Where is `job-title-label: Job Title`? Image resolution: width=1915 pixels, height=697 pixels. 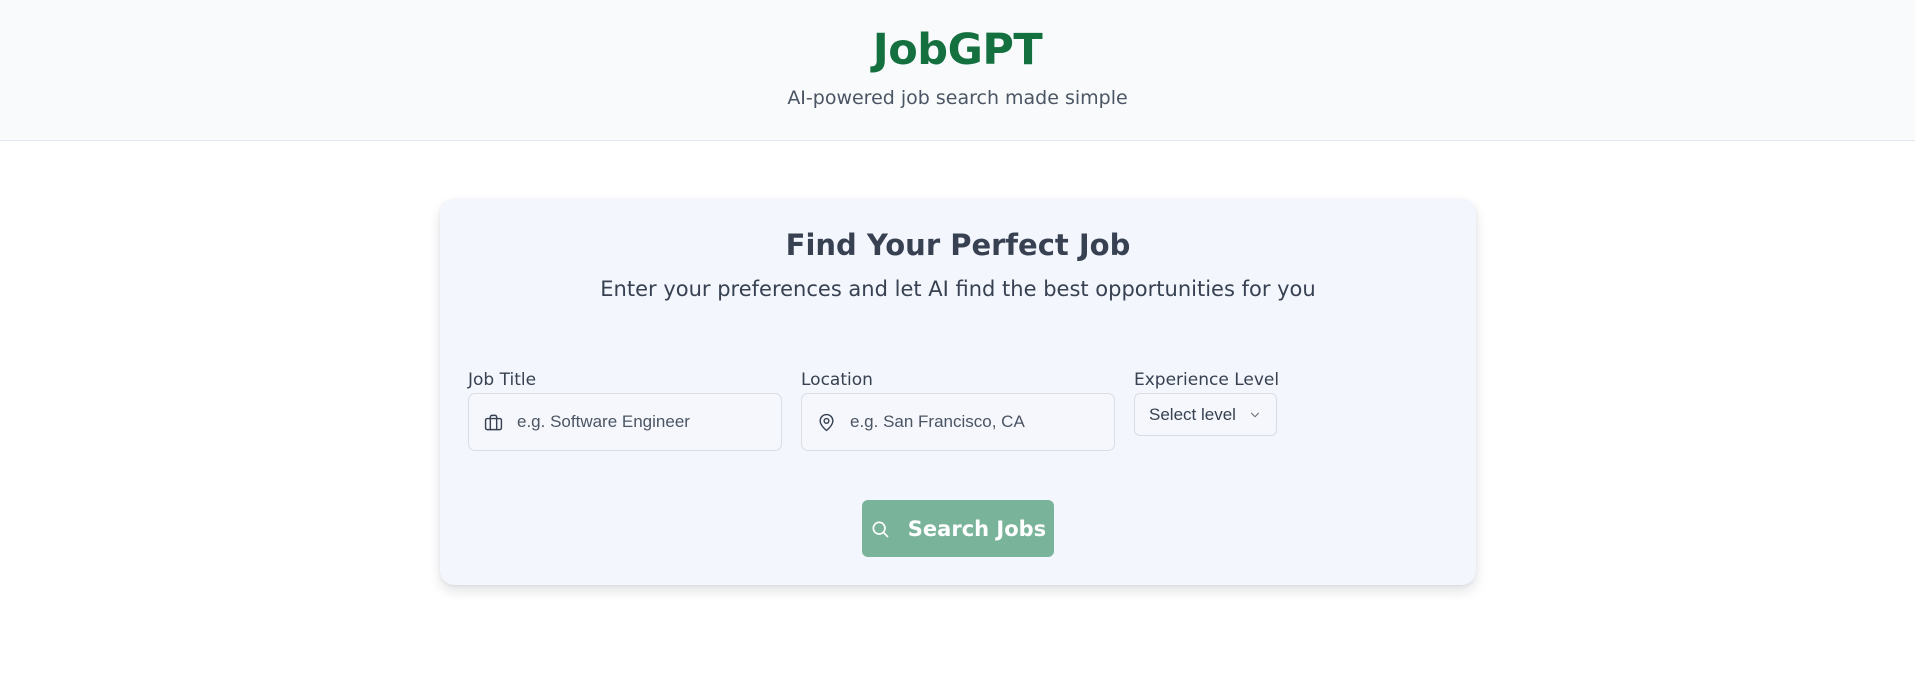
job-title-label: Job Title is located at coordinates (502, 380).